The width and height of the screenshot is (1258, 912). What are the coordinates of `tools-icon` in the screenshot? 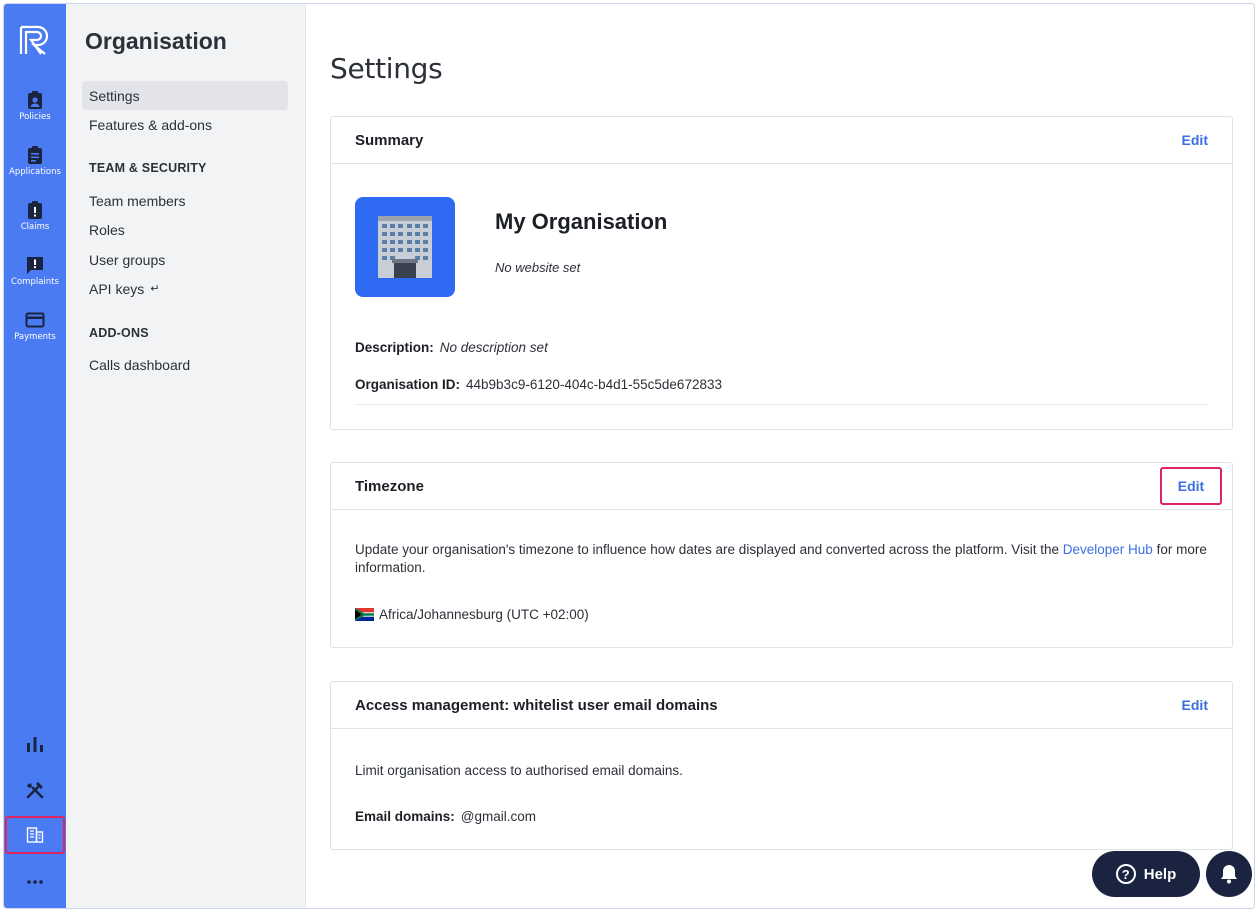 It's located at (35, 790).